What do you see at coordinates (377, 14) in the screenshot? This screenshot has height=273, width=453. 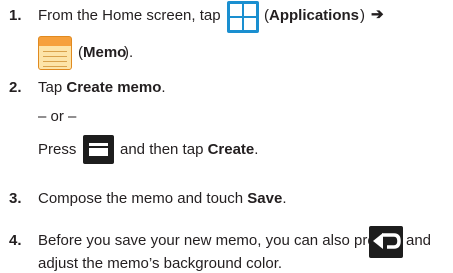 I see `arrow-icon: ➔` at bounding box center [377, 14].